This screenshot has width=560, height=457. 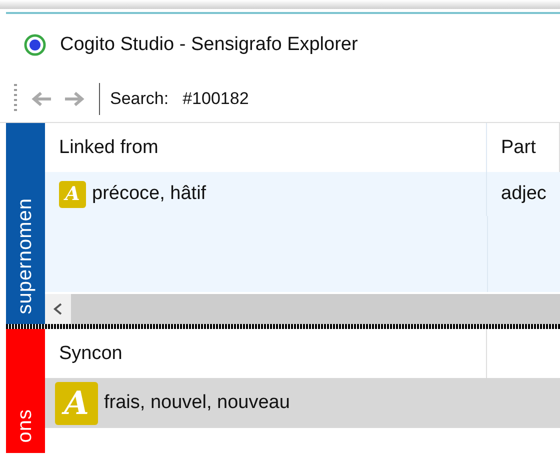 I want to click on side-tab: ons, so click(x=25, y=391).